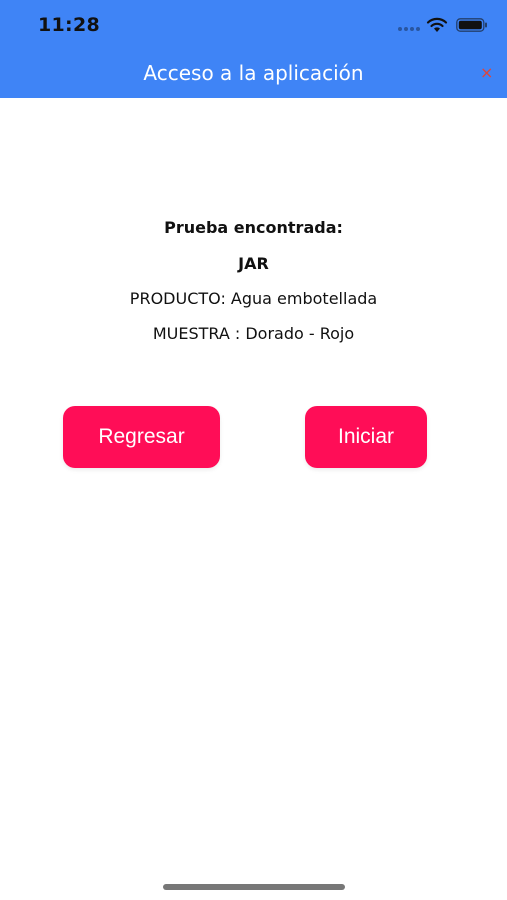 Image resolution: width=507 pixels, height=900 pixels. What do you see at coordinates (254, 887) in the screenshot?
I see `home-indicator` at bounding box center [254, 887].